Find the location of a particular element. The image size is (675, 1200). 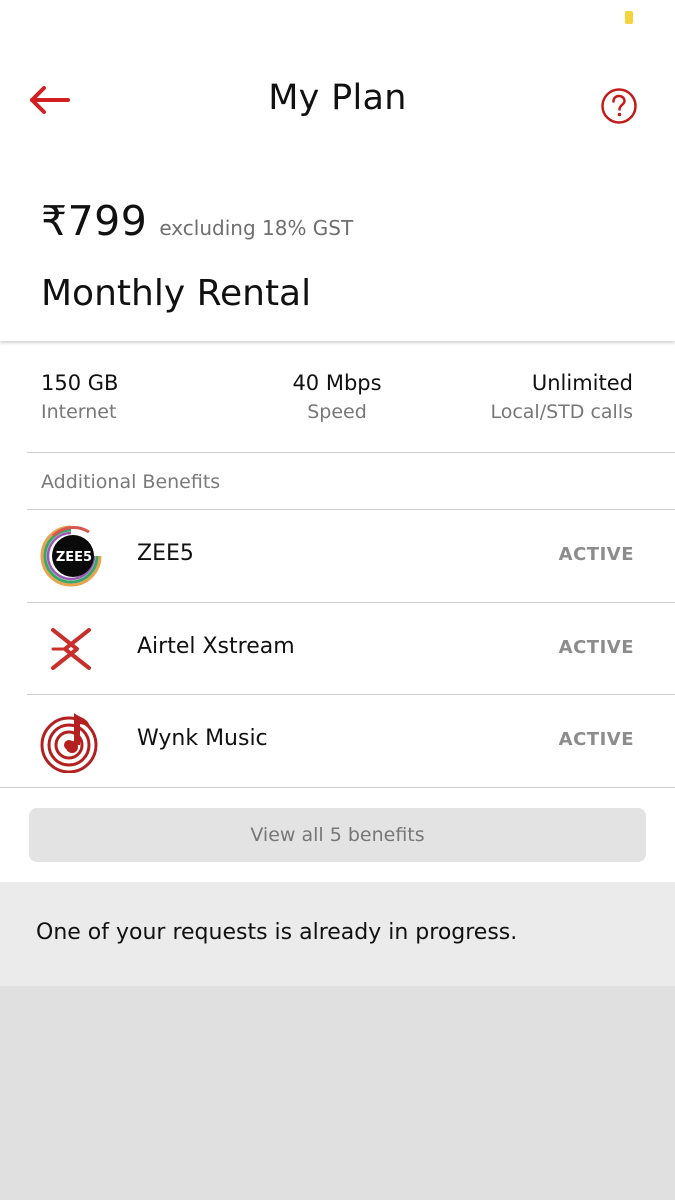

page-title: My Plan is located at coordinates (337, 98).